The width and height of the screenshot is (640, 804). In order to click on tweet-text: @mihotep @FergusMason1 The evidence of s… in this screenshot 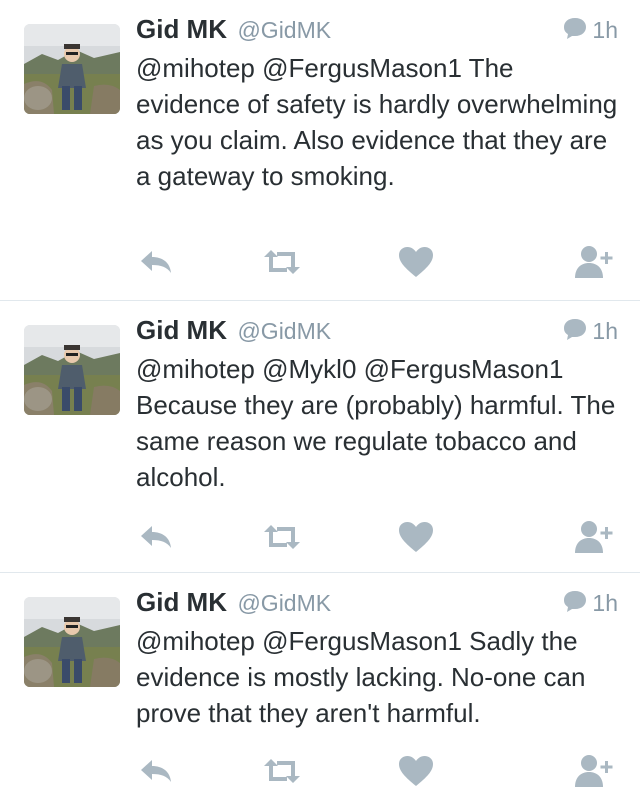, I will do `click(377, 122)`.